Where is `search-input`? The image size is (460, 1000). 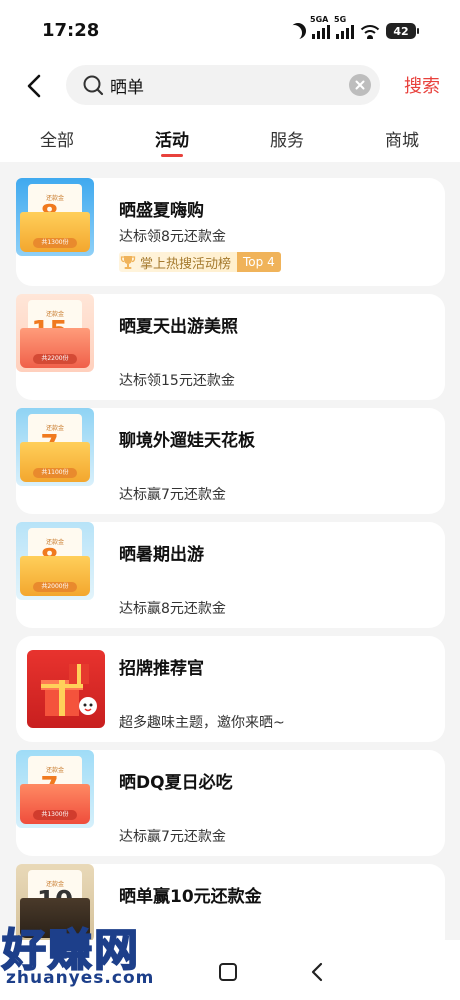
search-input is located at coordinates (225, 85).